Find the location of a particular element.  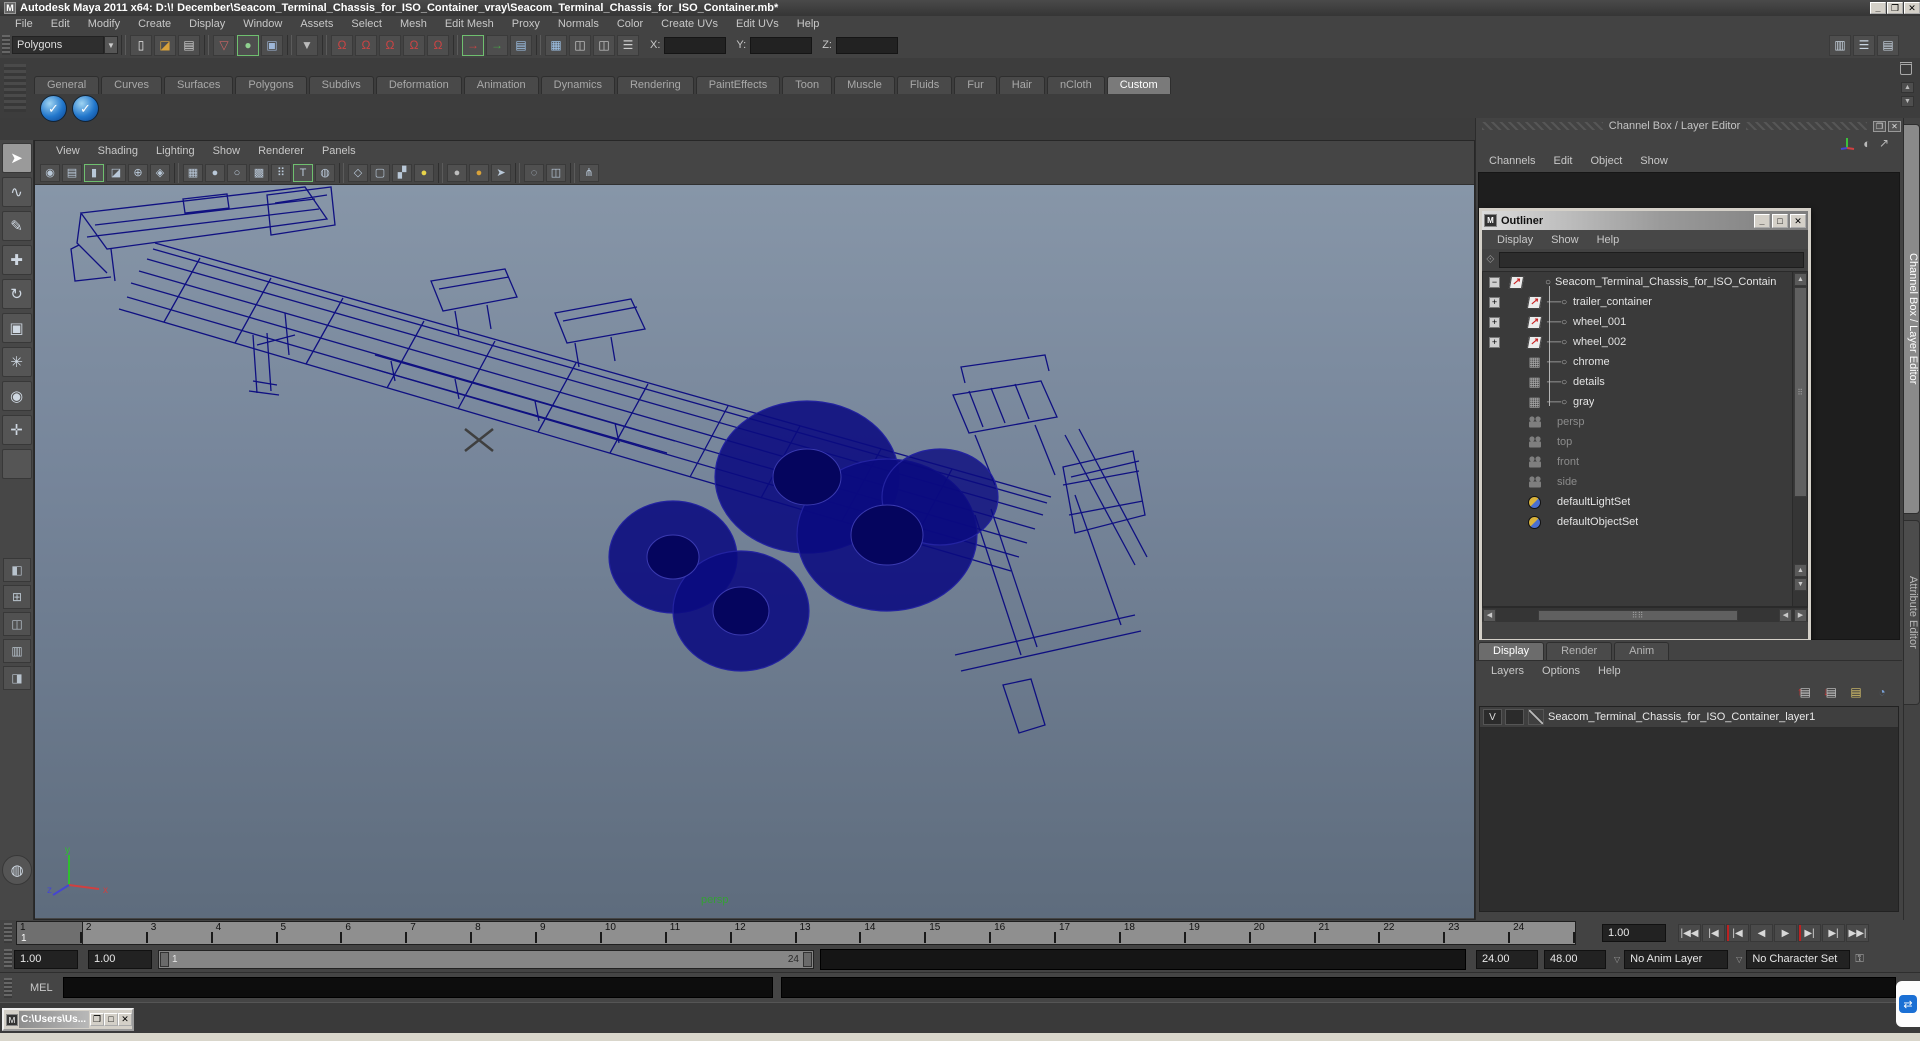

outliner-item-gray: ▦ ──○ gray is located at coordinates (1645, 402).